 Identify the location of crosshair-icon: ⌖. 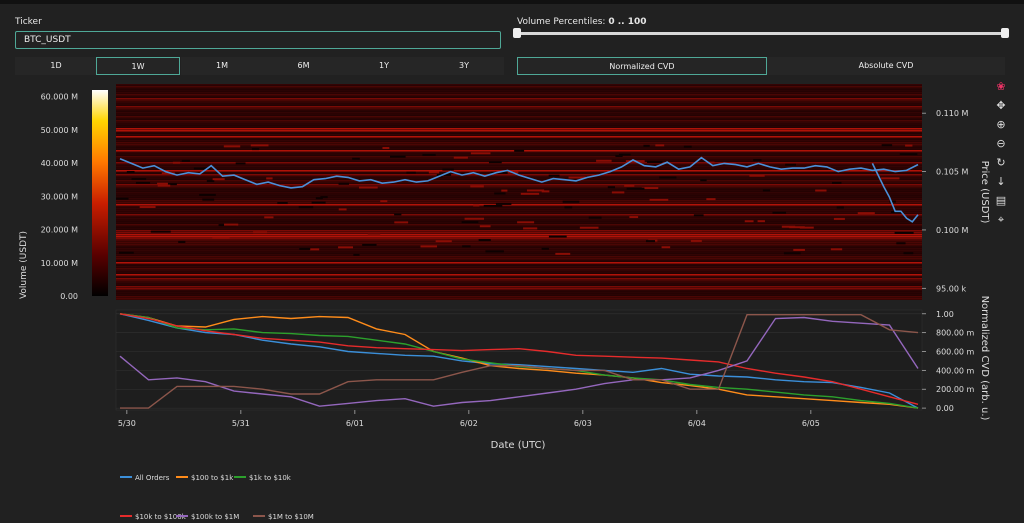
(1001, 220).